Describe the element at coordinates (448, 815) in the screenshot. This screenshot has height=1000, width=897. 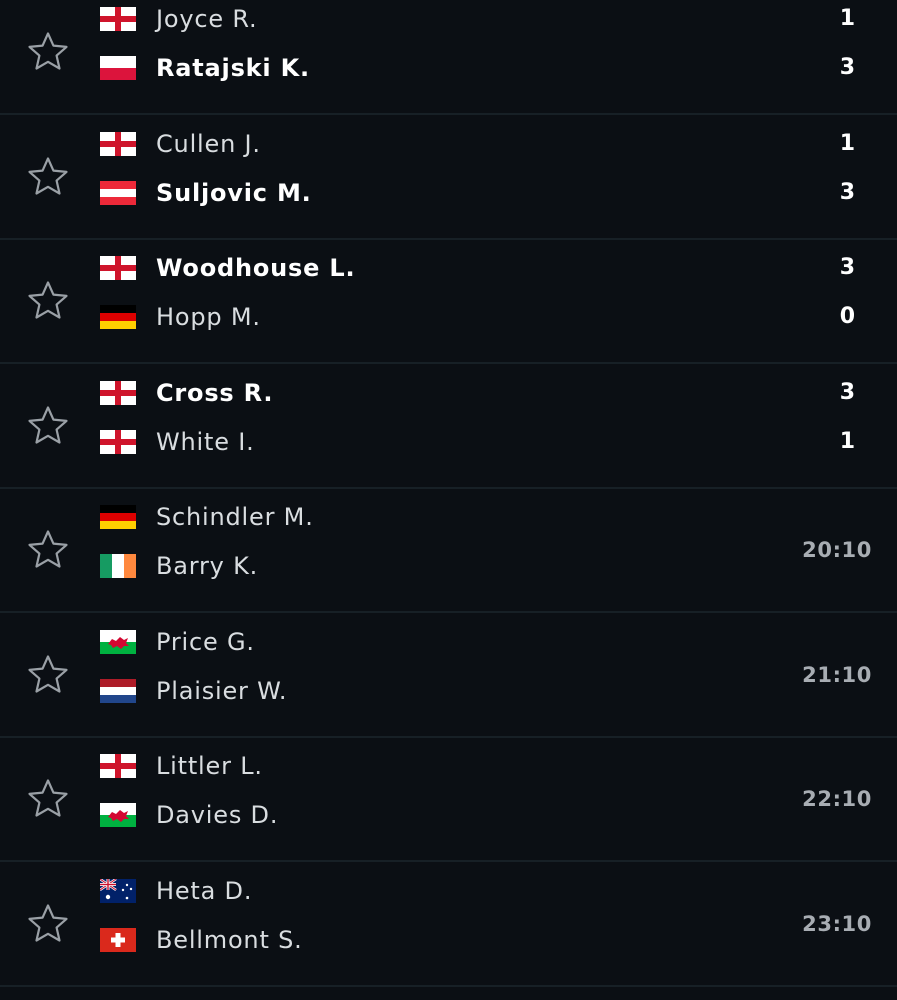
I see `away-player-row: Davies D.` at that location.